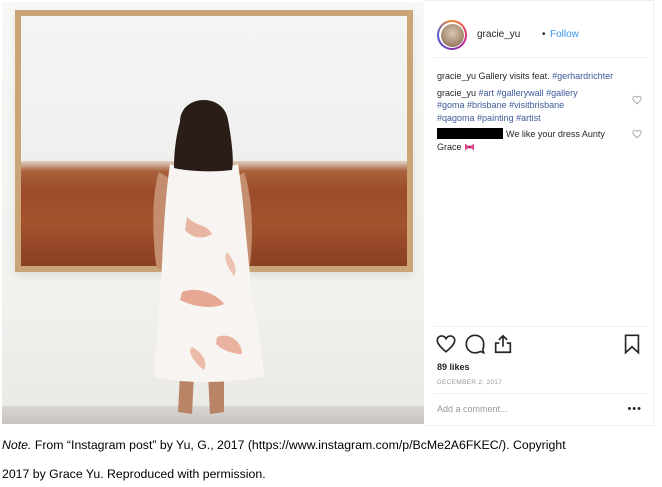  I want to click on hashtag: #gallery, so click(562, 93).